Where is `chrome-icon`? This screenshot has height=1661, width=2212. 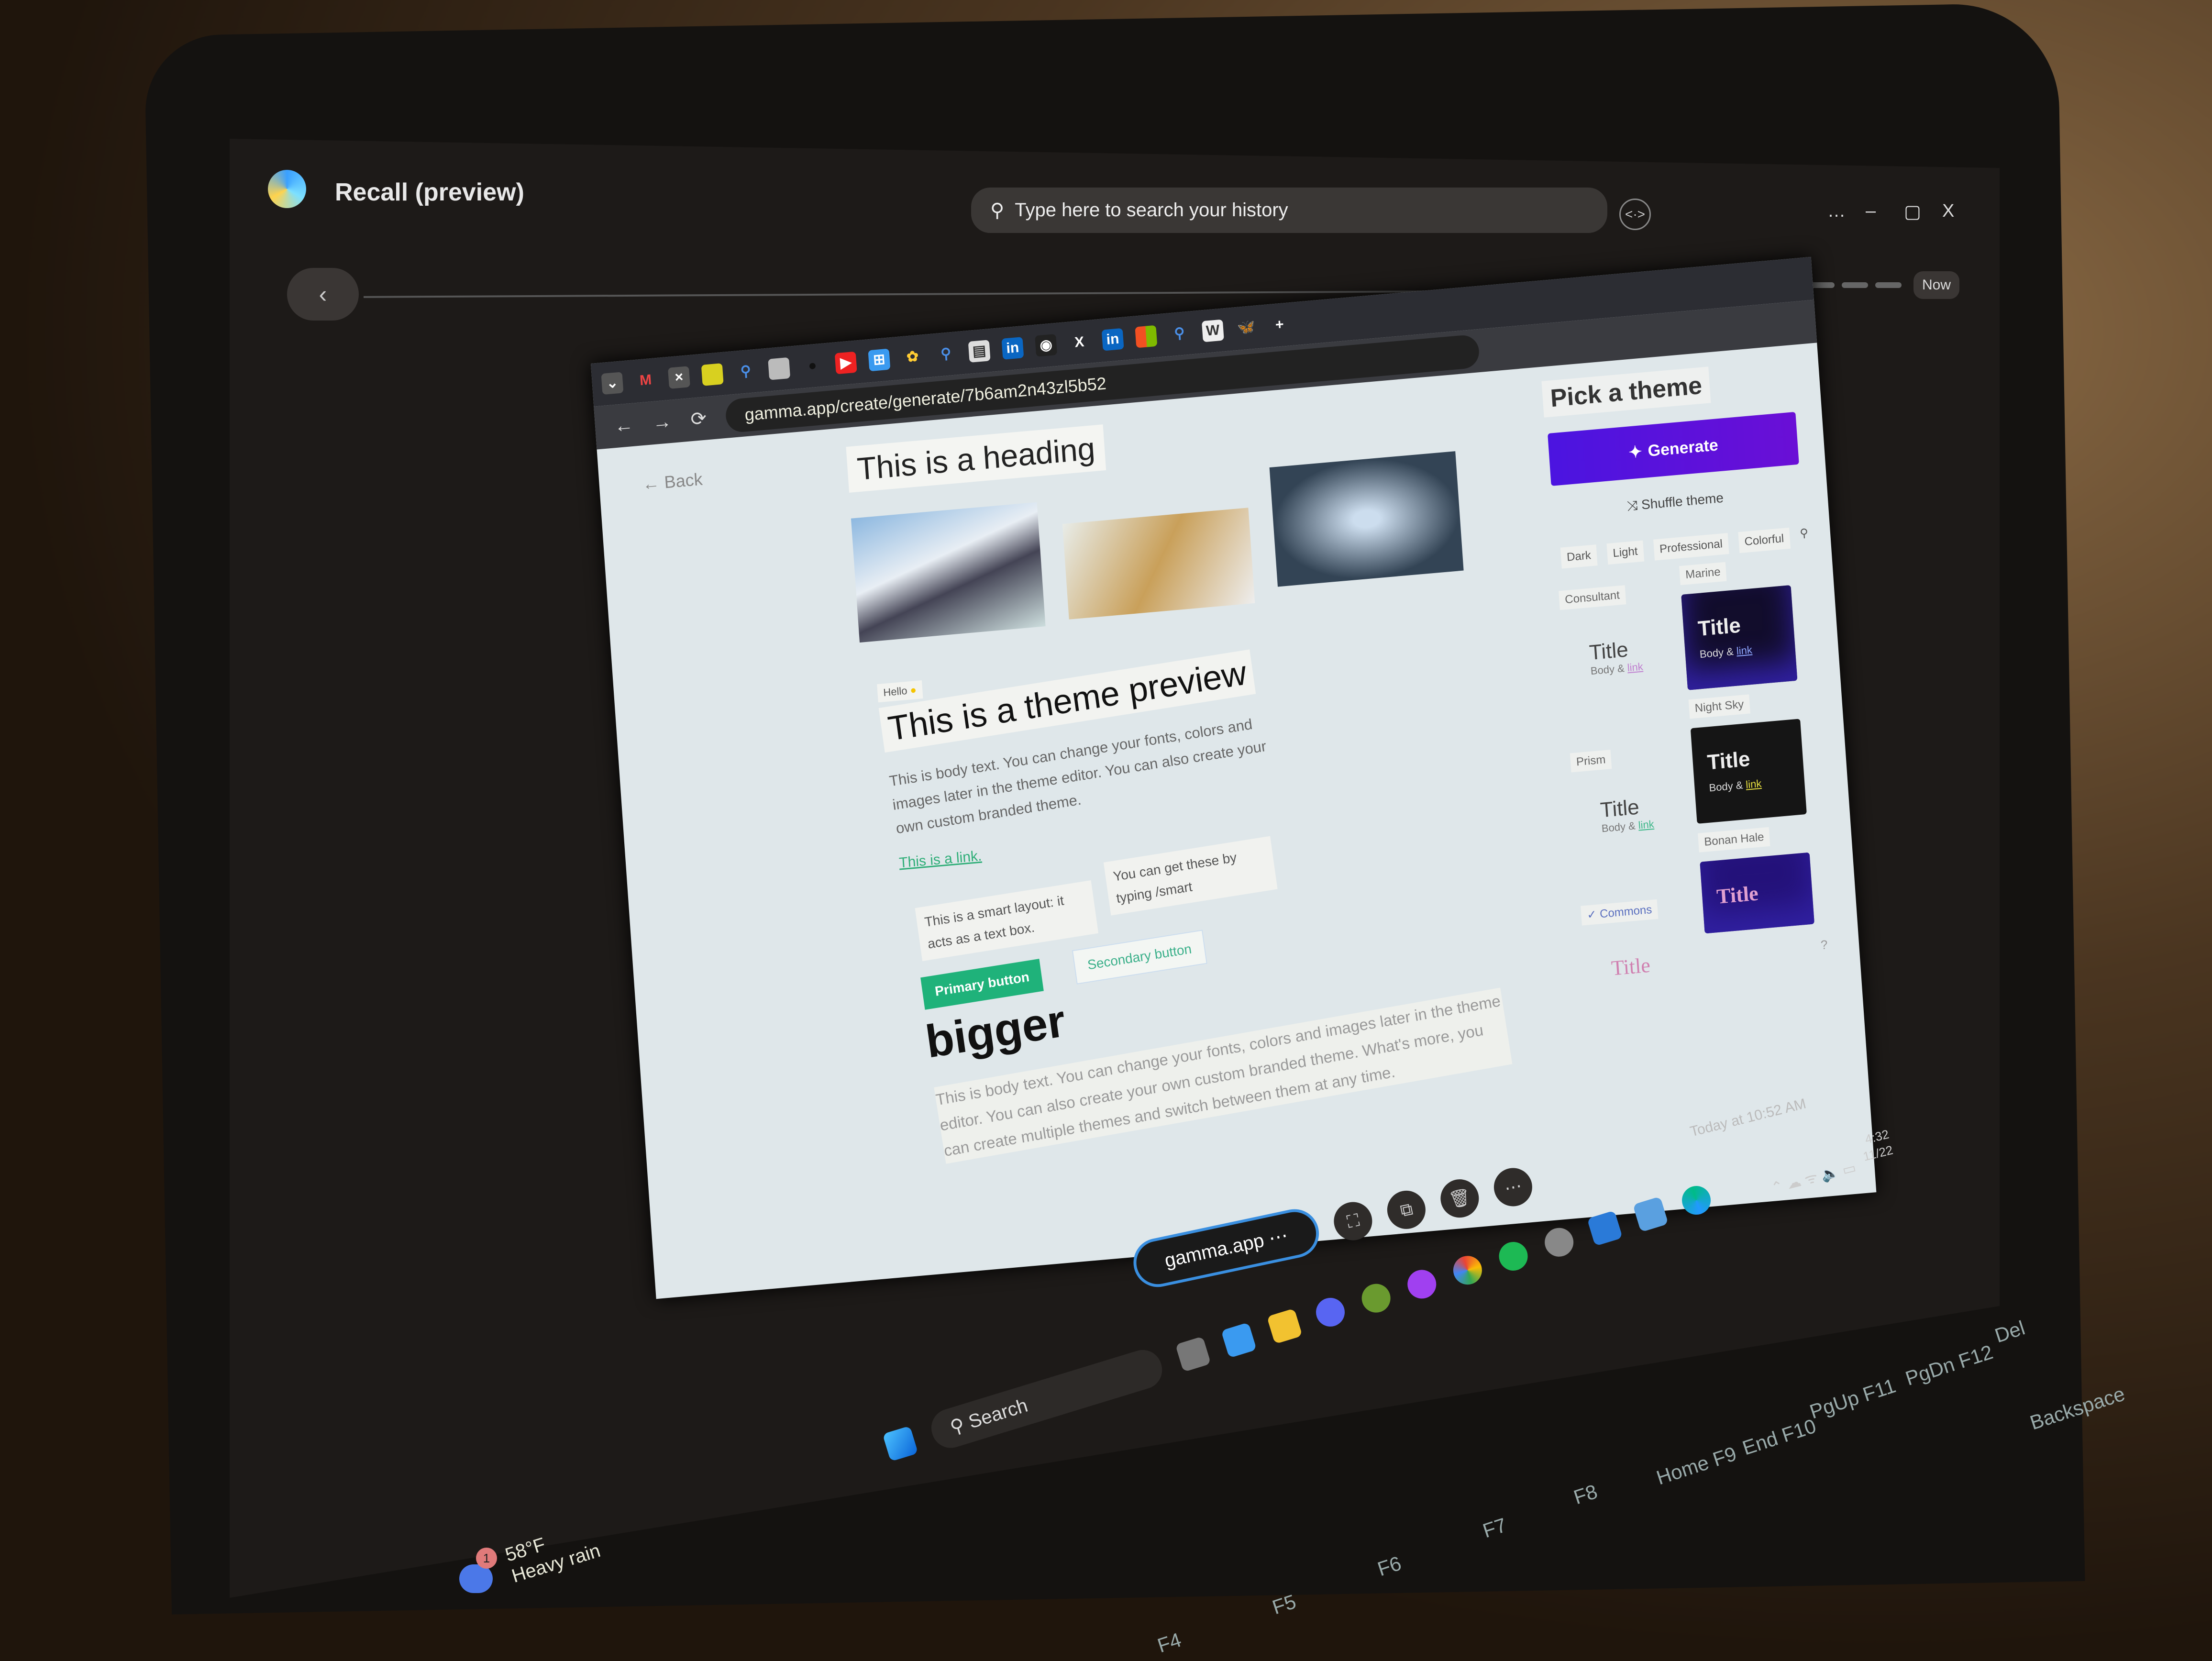 chrome-icon is located at coordinates (1467, 1270).